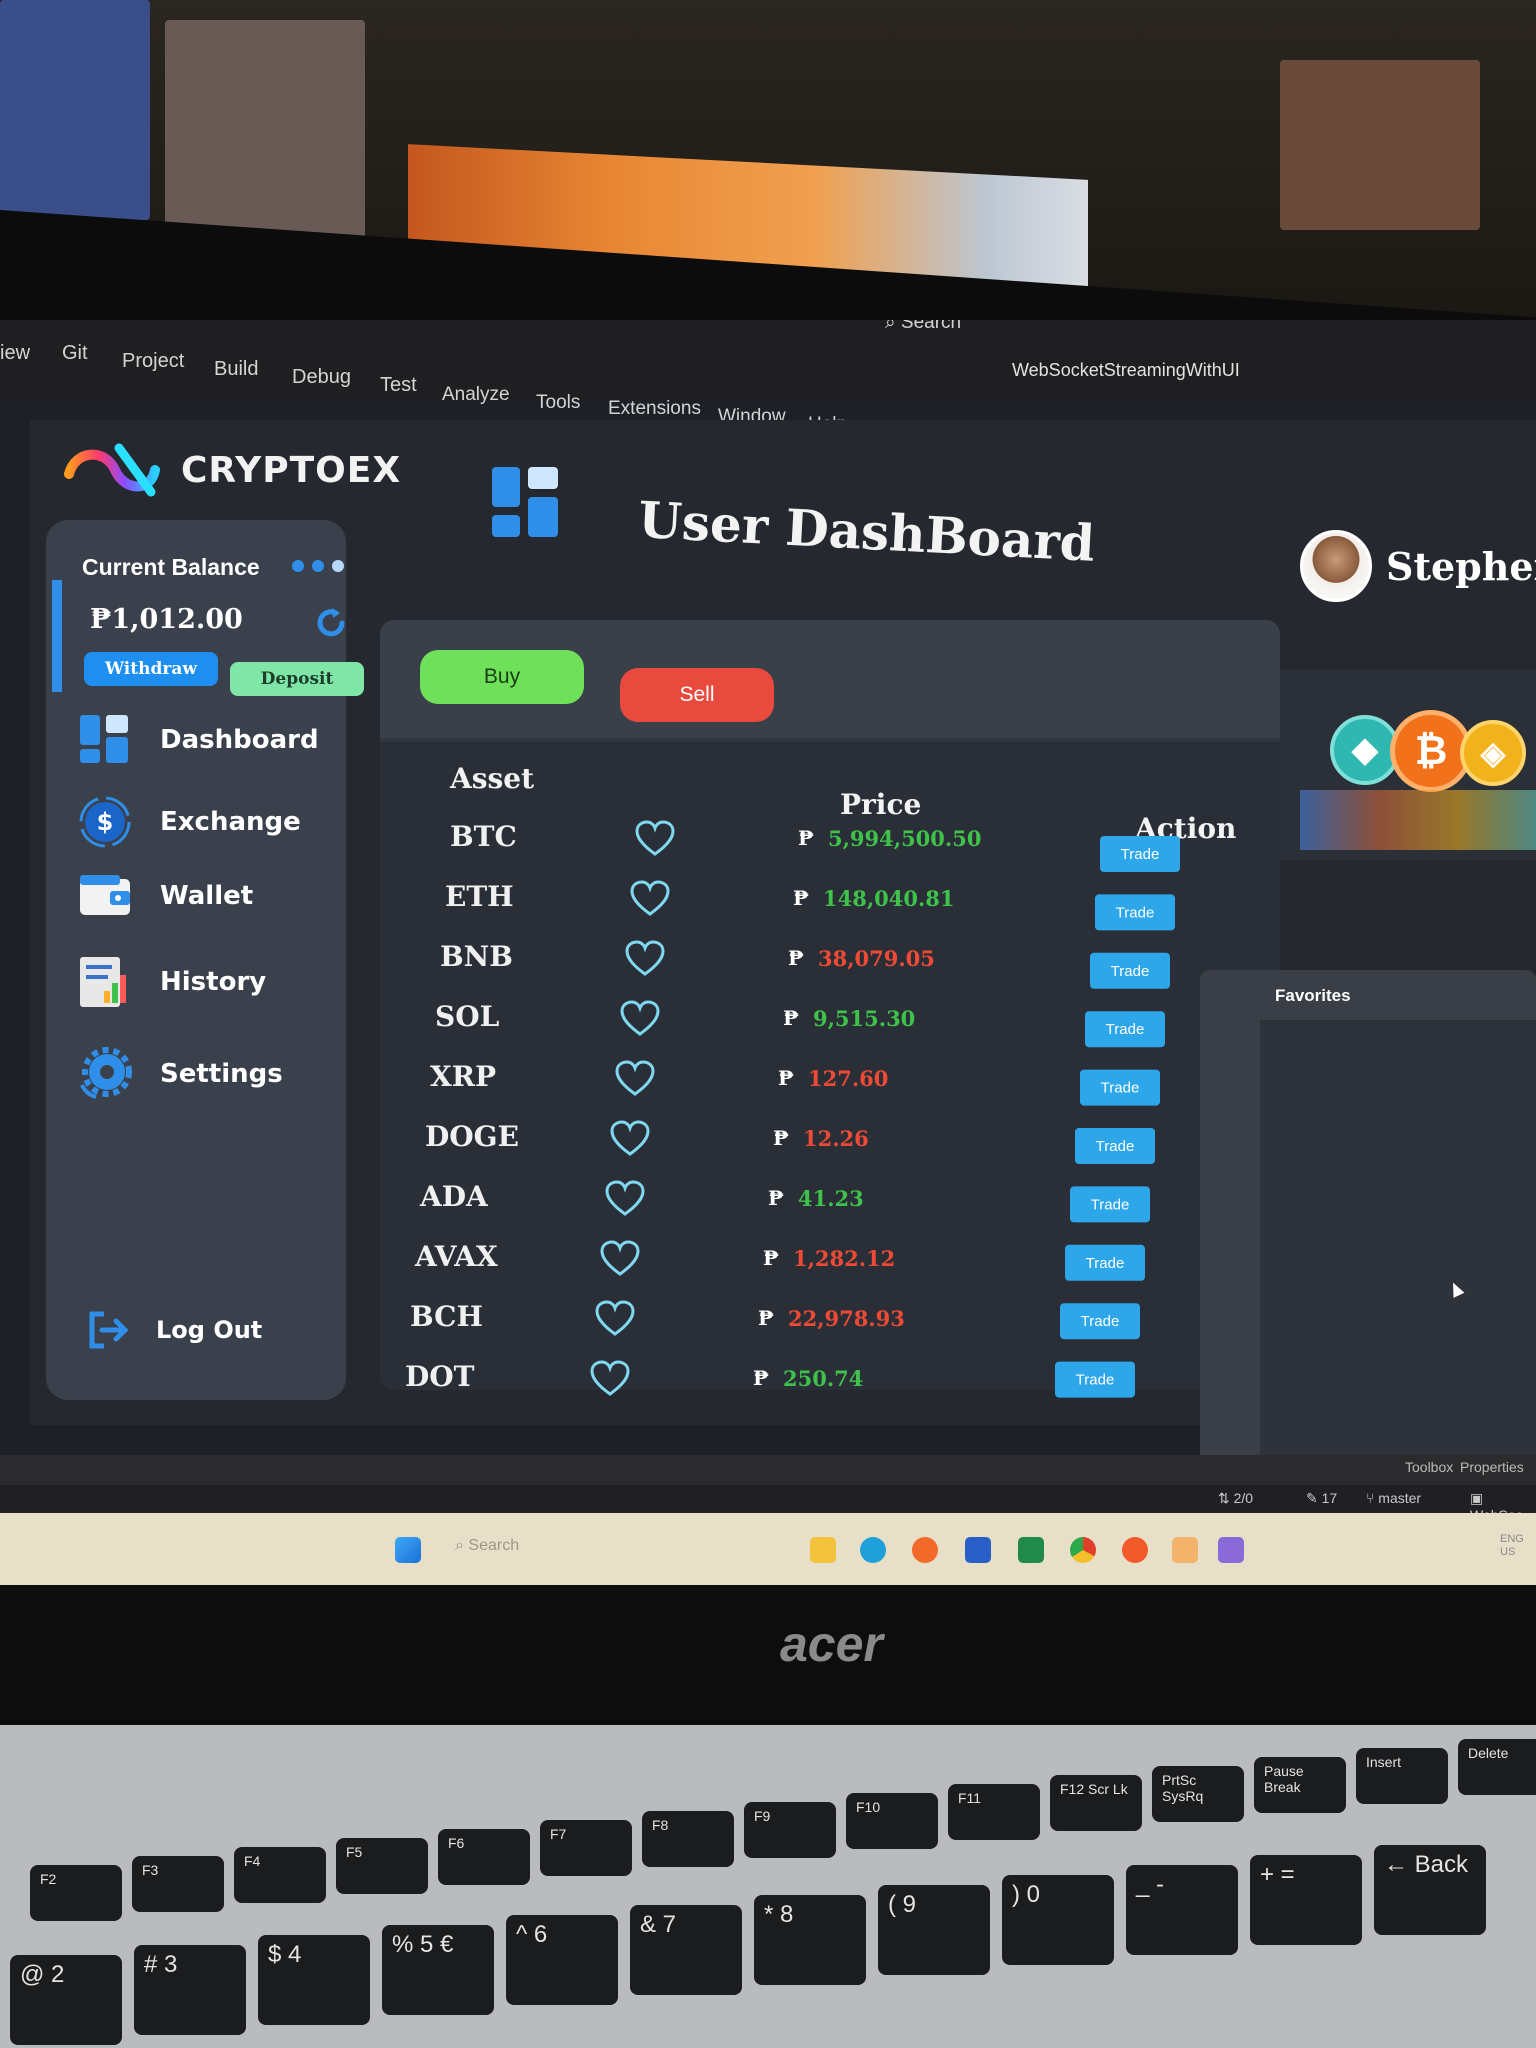  Describe the element at coordinates (331, 623) in the screenshot. I see `refresh-icon` at that location.